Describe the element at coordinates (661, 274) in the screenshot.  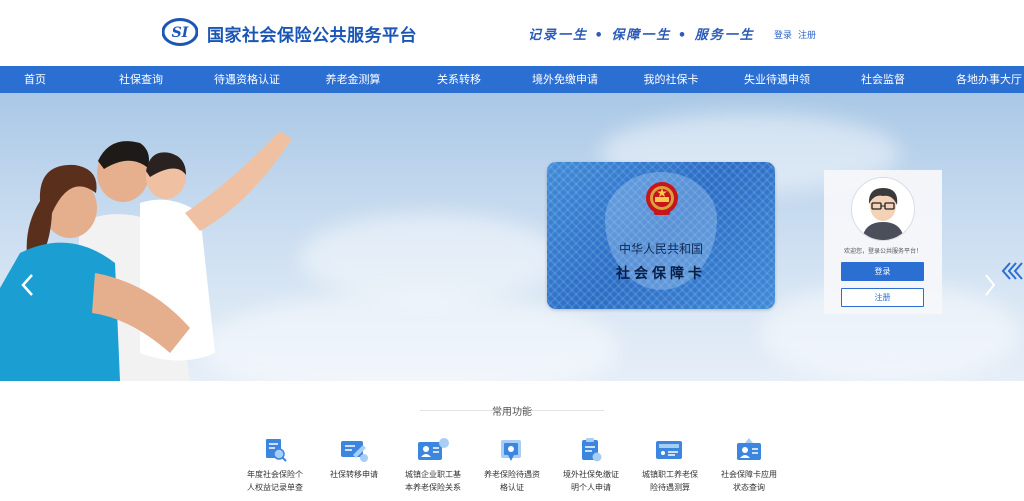
I see `card-type-label: 社会保障卡` at that location.